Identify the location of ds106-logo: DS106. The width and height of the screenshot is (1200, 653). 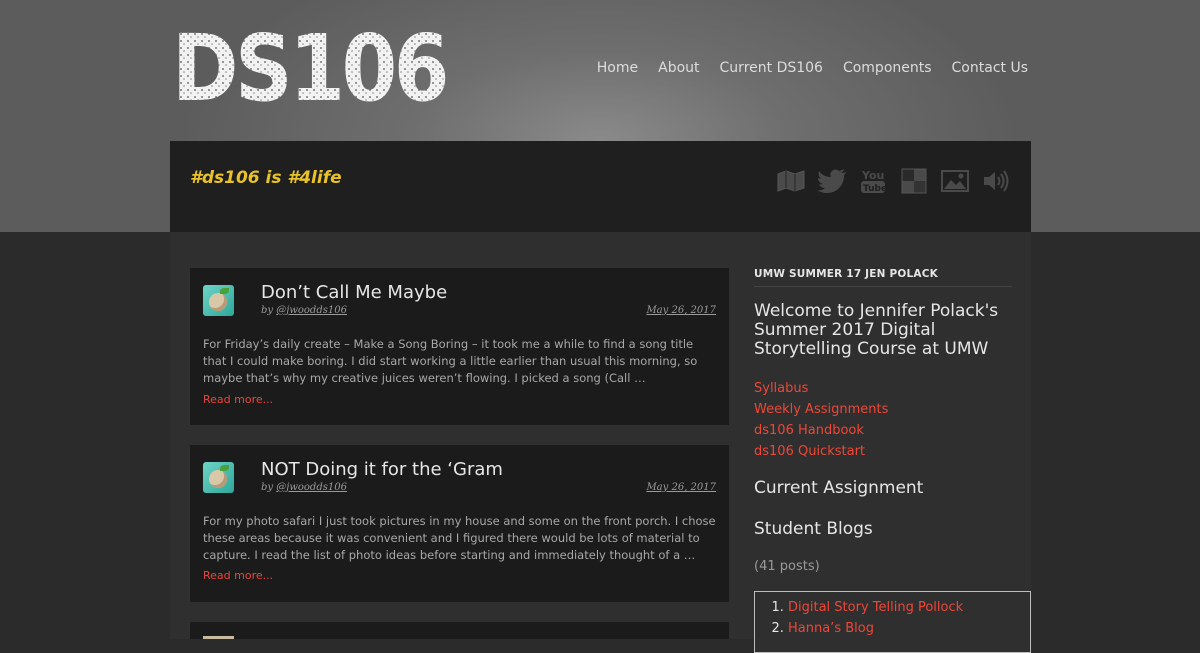
(310, 61).